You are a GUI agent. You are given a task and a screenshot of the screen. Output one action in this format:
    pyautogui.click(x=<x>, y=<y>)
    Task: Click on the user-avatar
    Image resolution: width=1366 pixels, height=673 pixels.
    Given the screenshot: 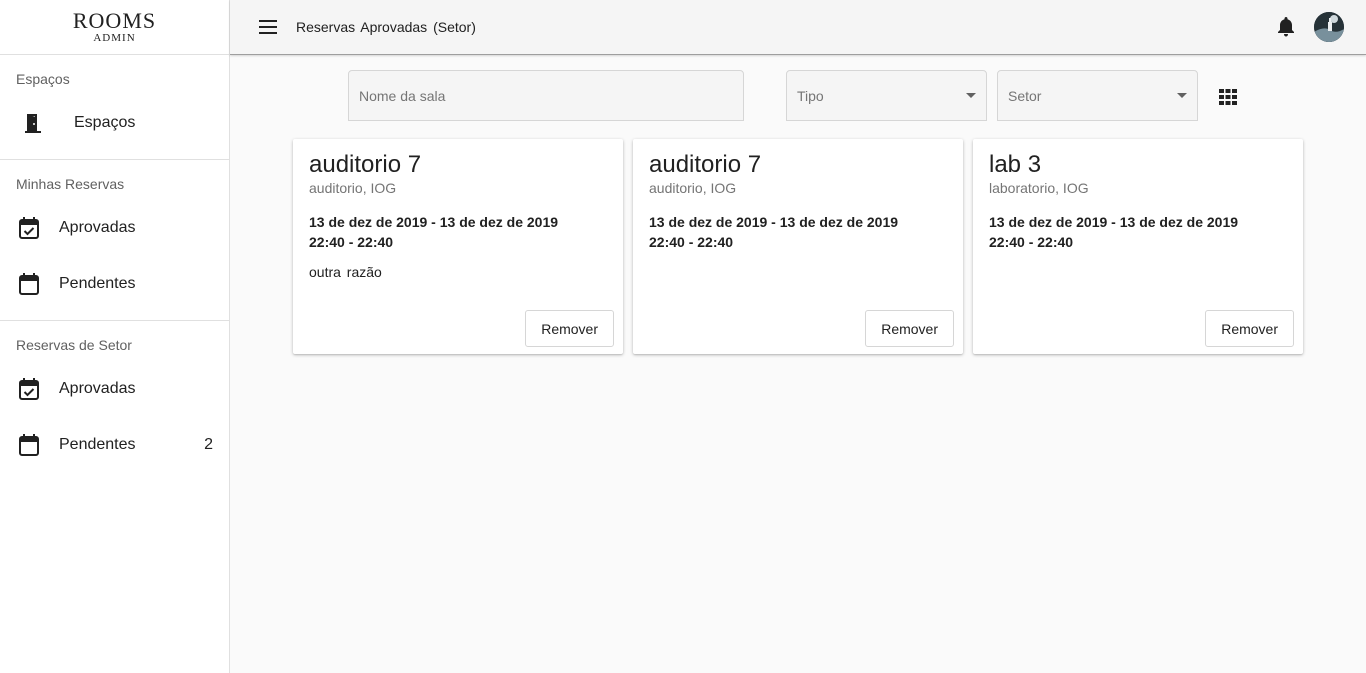 What is the action you would take?
    pyautogui.click(x=1329, y=27)
    